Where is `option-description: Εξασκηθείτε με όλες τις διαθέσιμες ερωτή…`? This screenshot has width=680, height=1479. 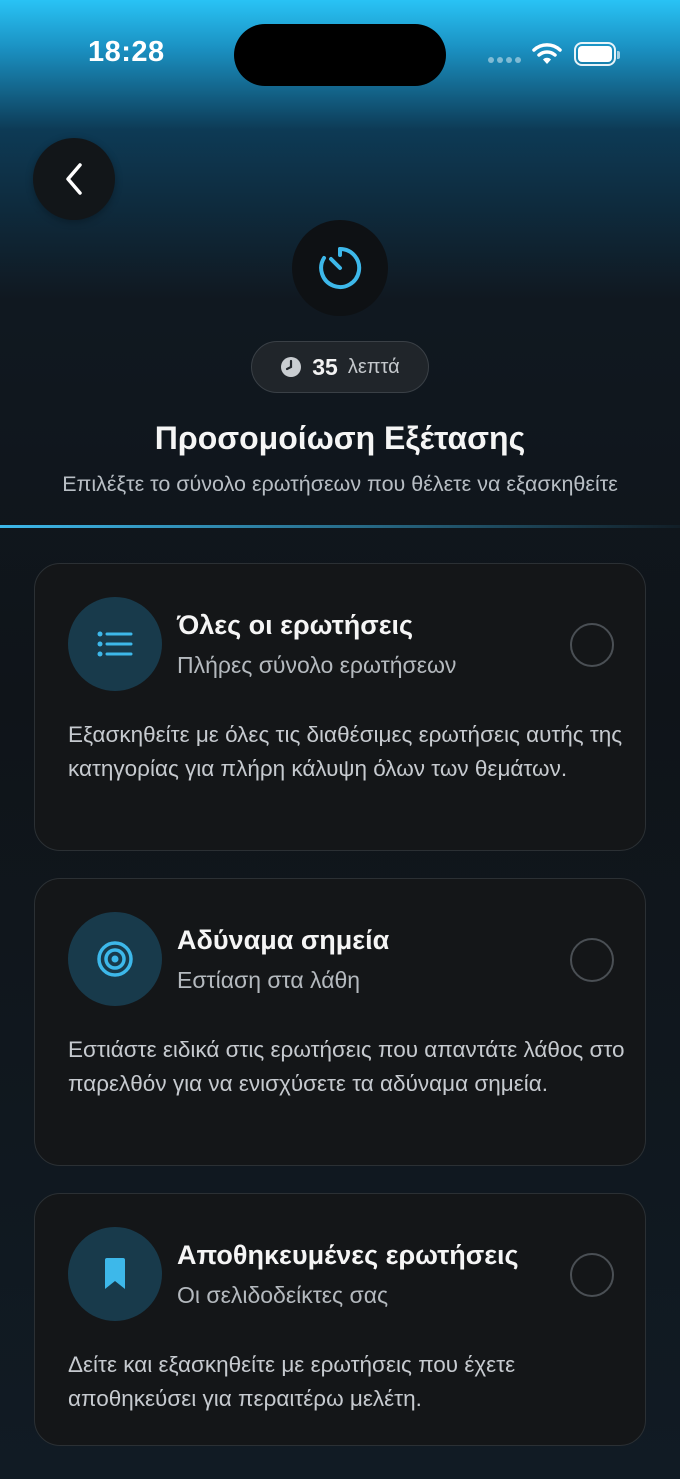
option-description: Εξασκηθείτε με όλες τις διαθέσιμες ερωτή… is located at coordinates (345, 751).